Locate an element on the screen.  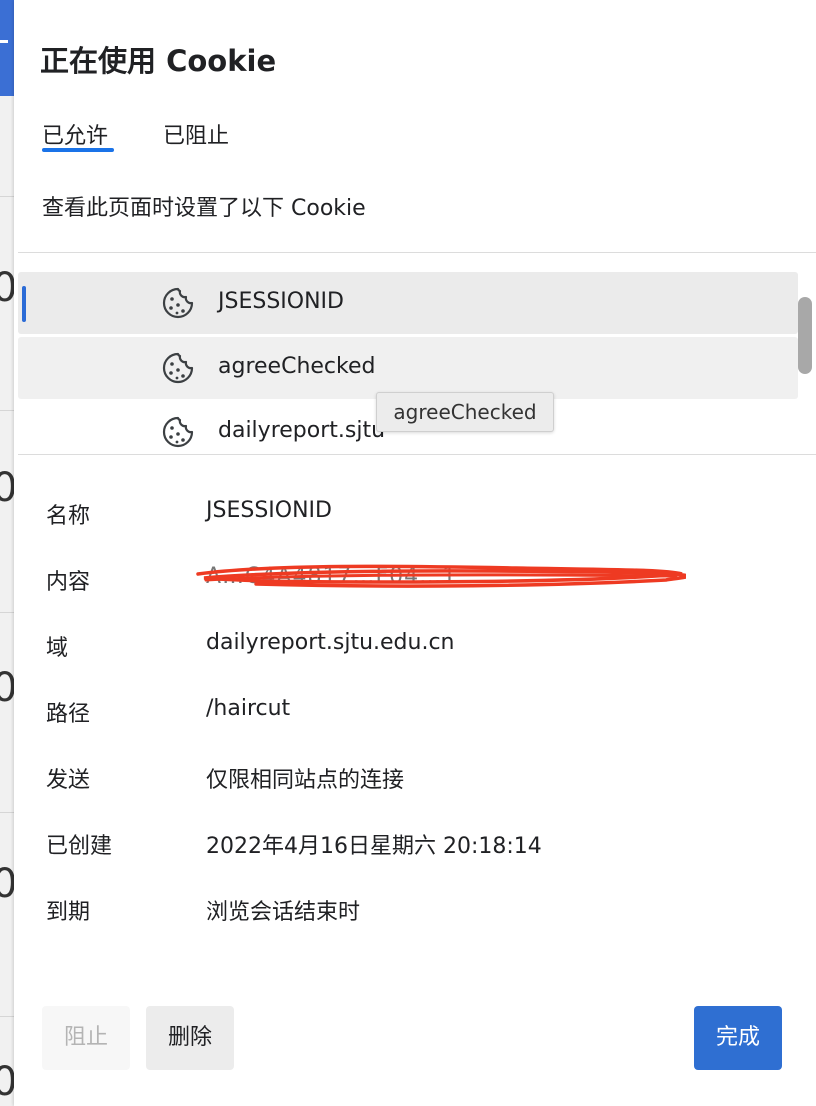
cookie-name: dailyreport.sjtu is located at coordinates (302, 430).